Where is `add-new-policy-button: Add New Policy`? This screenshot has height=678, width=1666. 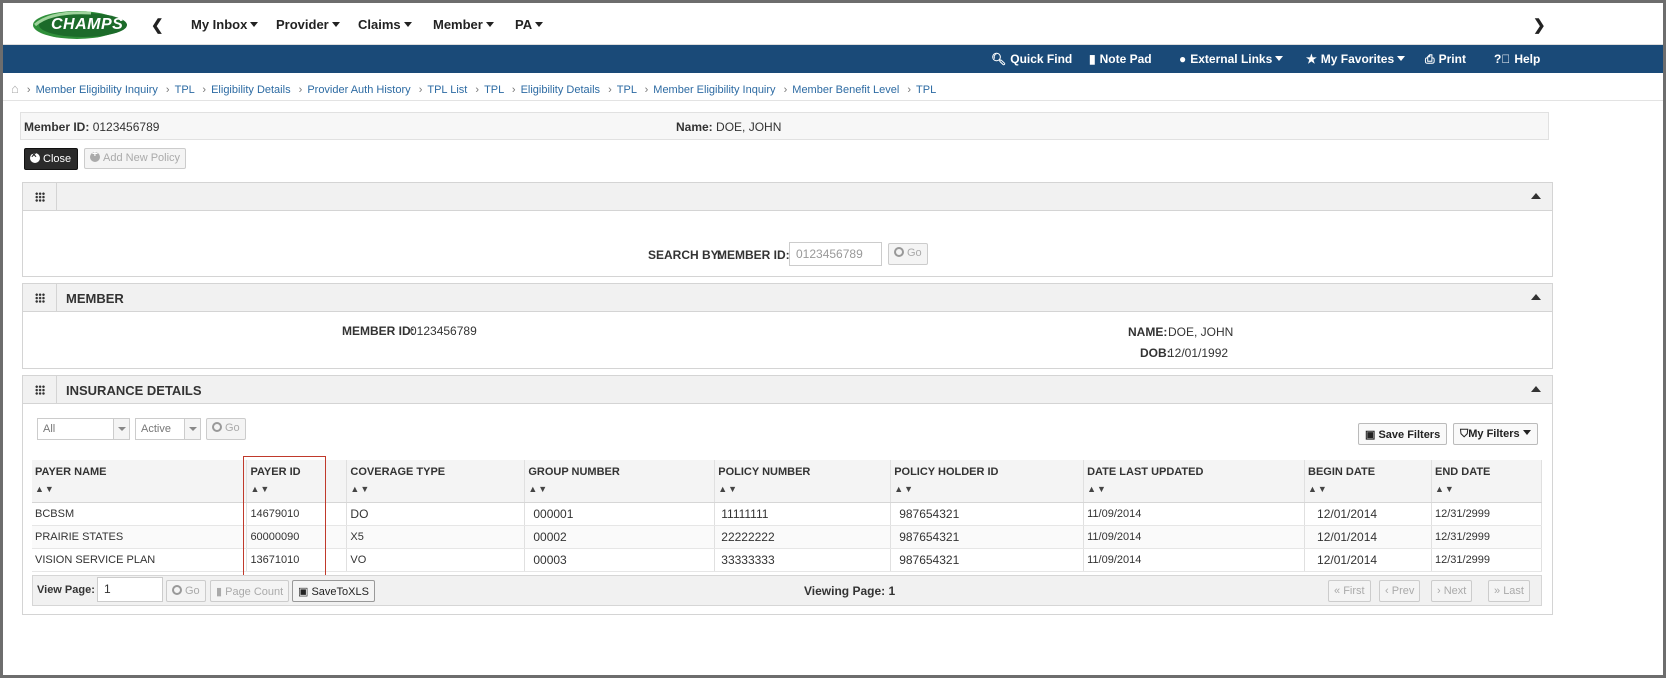
add-new-policy-button: Add New Policy is located at coordinates (135, 158).